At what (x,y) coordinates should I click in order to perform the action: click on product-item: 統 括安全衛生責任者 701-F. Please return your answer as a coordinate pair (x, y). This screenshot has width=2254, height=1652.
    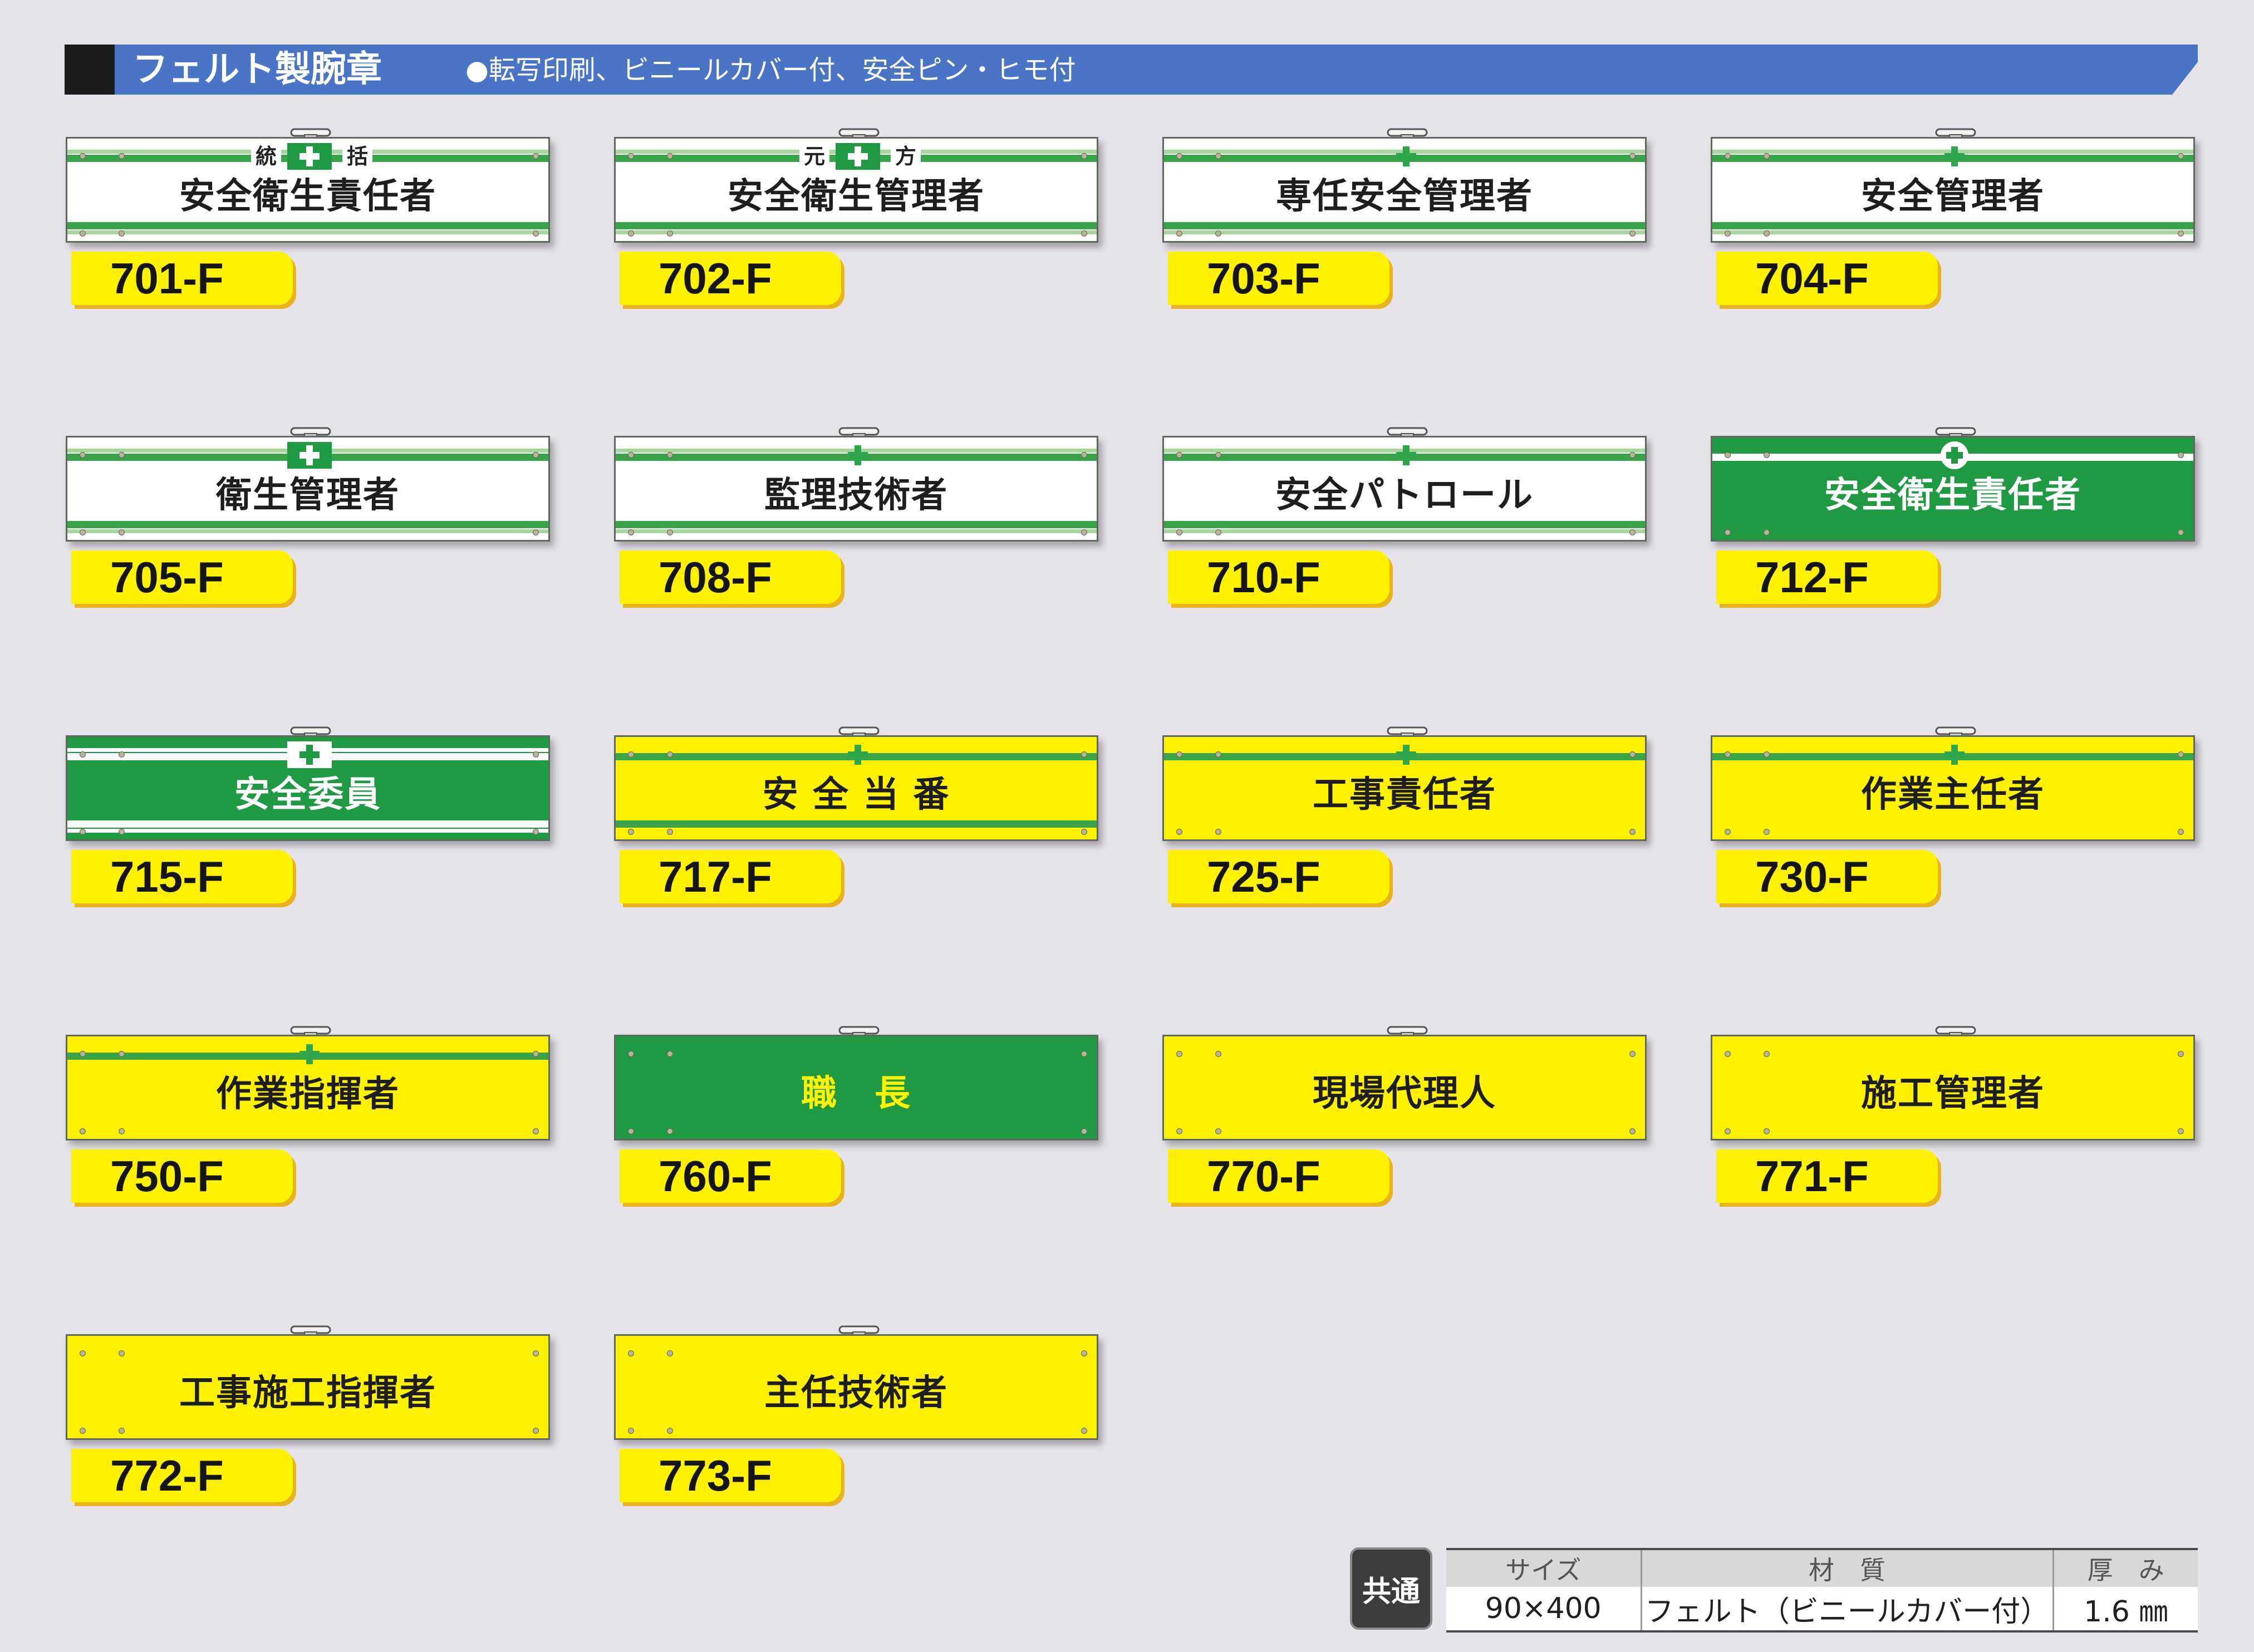
    Looking at the image, I should click on (311, 225).